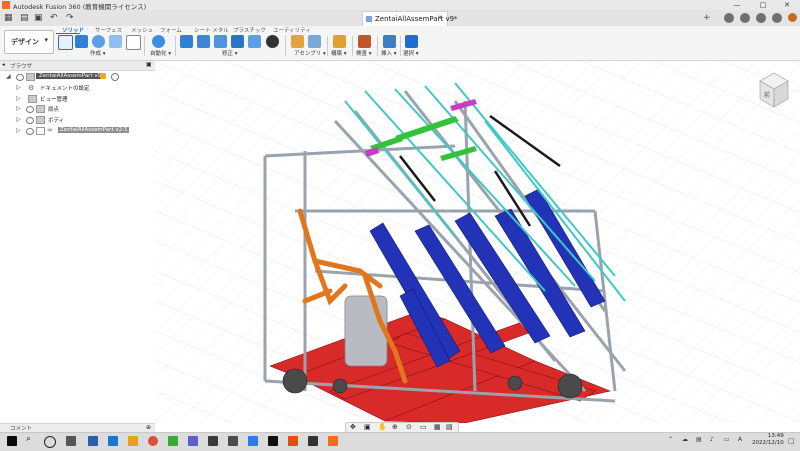  I want to click on press-pull-icon, so click(186, 41).